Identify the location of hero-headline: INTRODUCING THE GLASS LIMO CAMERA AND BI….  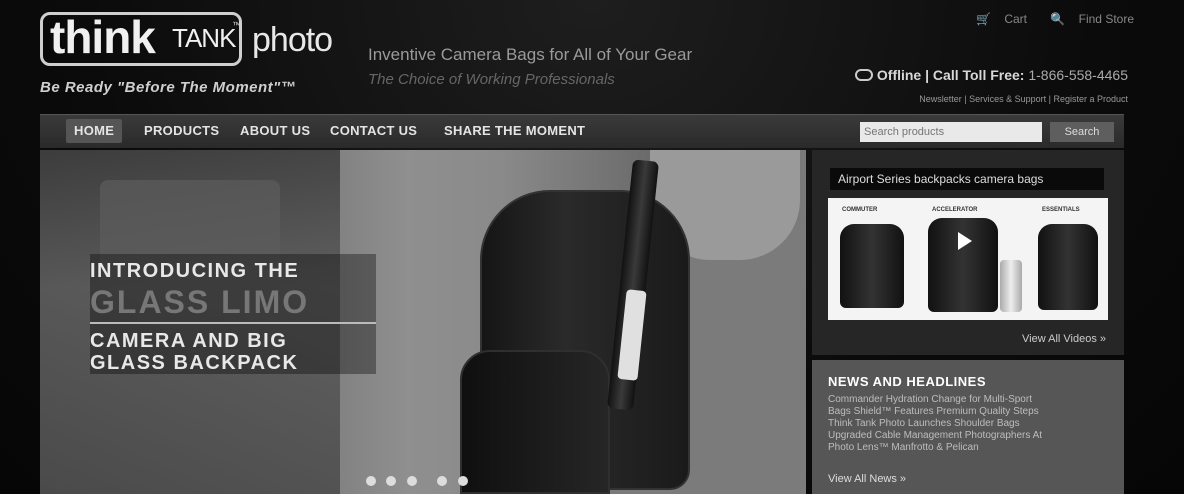
(233, 314).